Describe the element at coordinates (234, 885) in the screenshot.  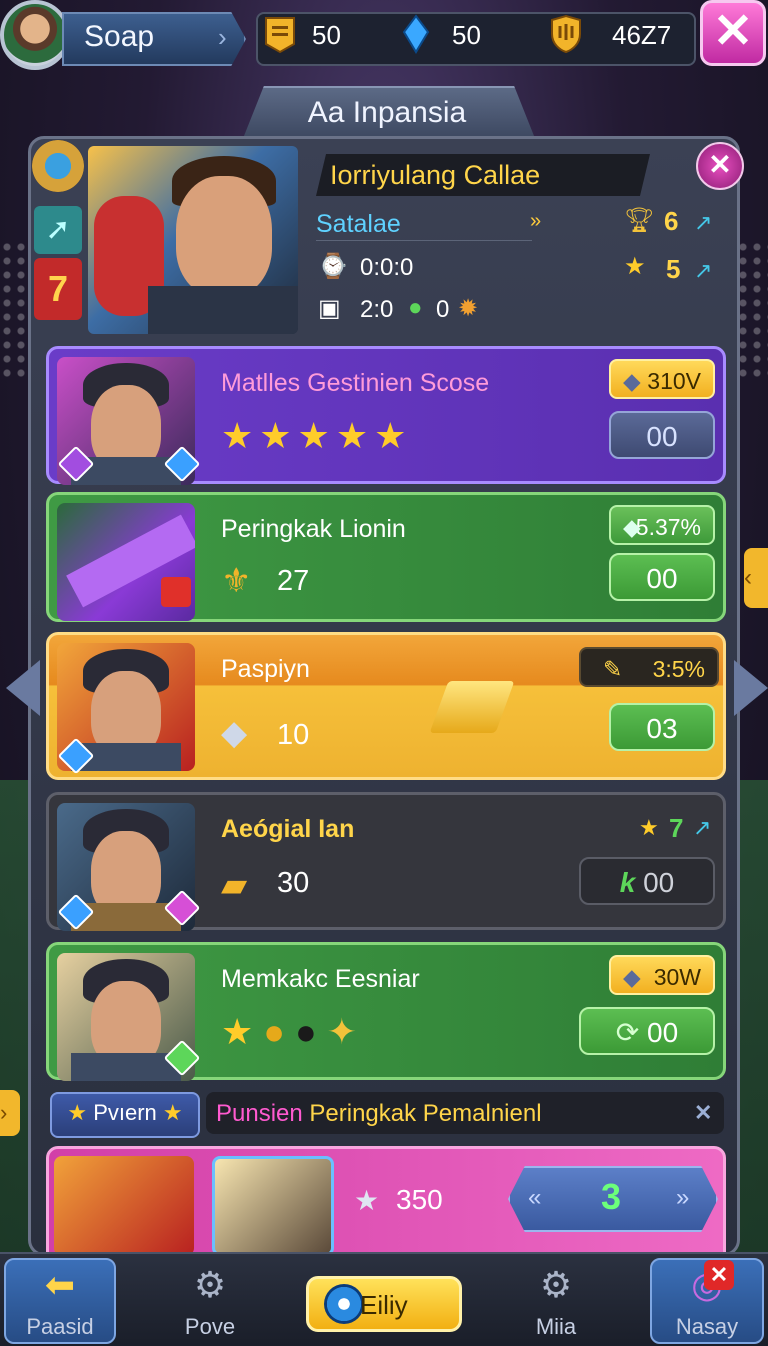
I see `chest-icon: ▰` at that location.